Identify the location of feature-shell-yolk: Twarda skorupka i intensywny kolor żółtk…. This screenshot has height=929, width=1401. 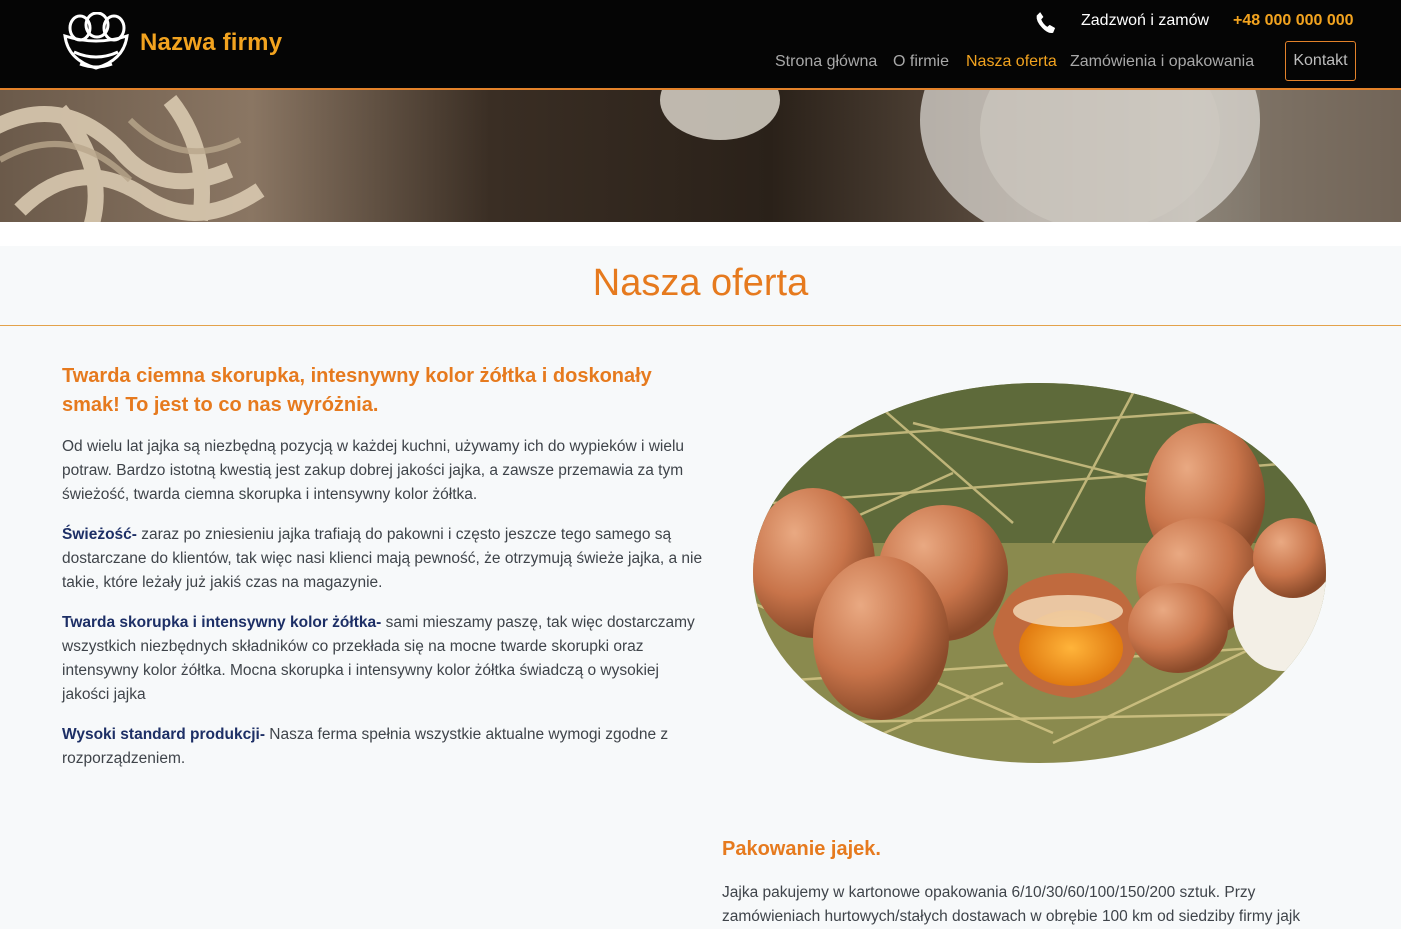
(383, 659).